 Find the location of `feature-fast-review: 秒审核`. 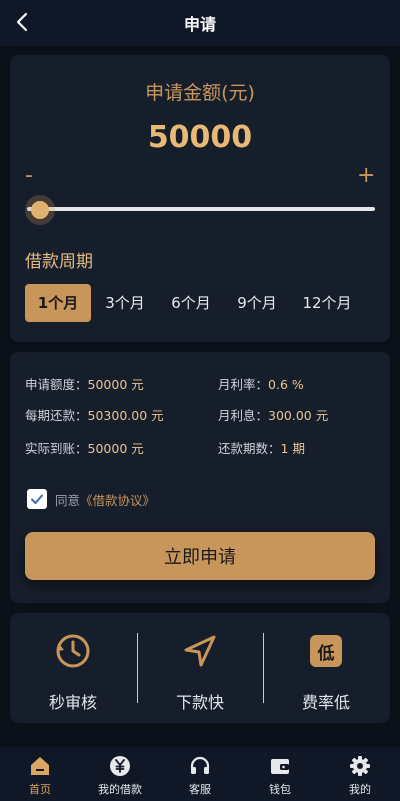

feature-fast-review: 秒审核 is located at coordinates (73, 673).